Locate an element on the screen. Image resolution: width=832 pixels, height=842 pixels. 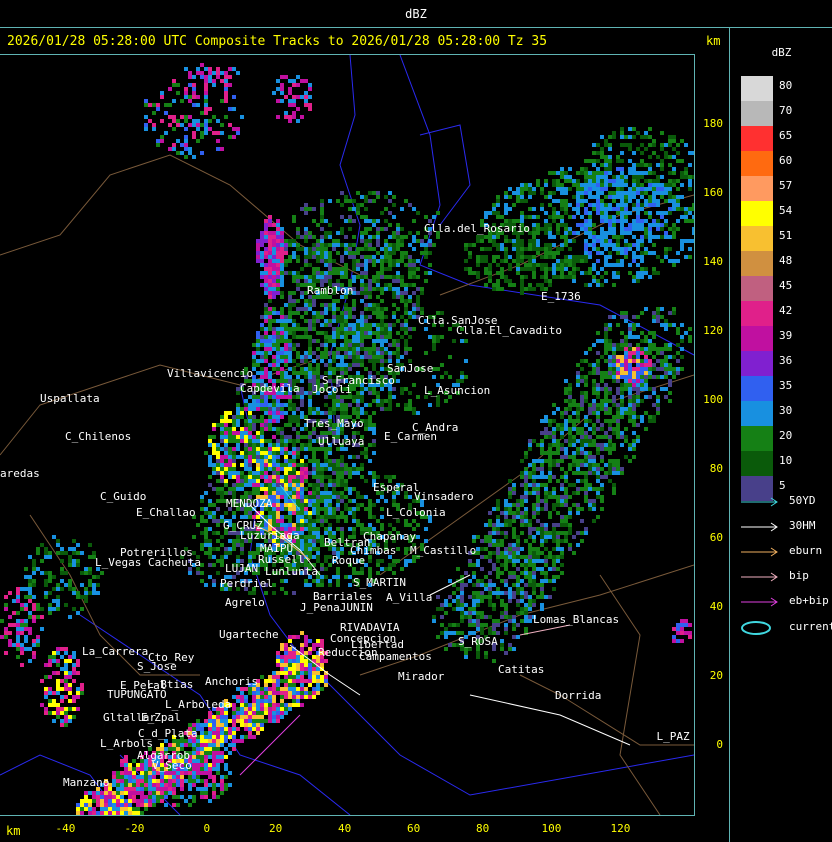
x-tick-label: -40 is located at coordinates (65, 828).